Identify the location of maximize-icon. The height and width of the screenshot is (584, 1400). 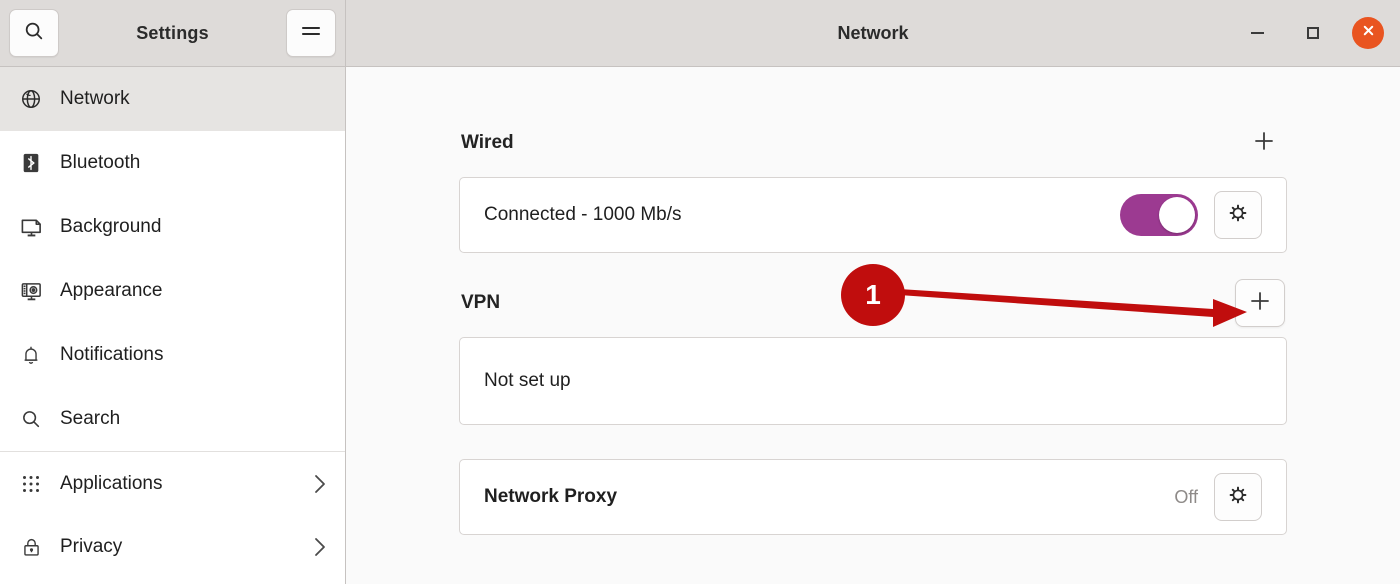
(1313, 33).